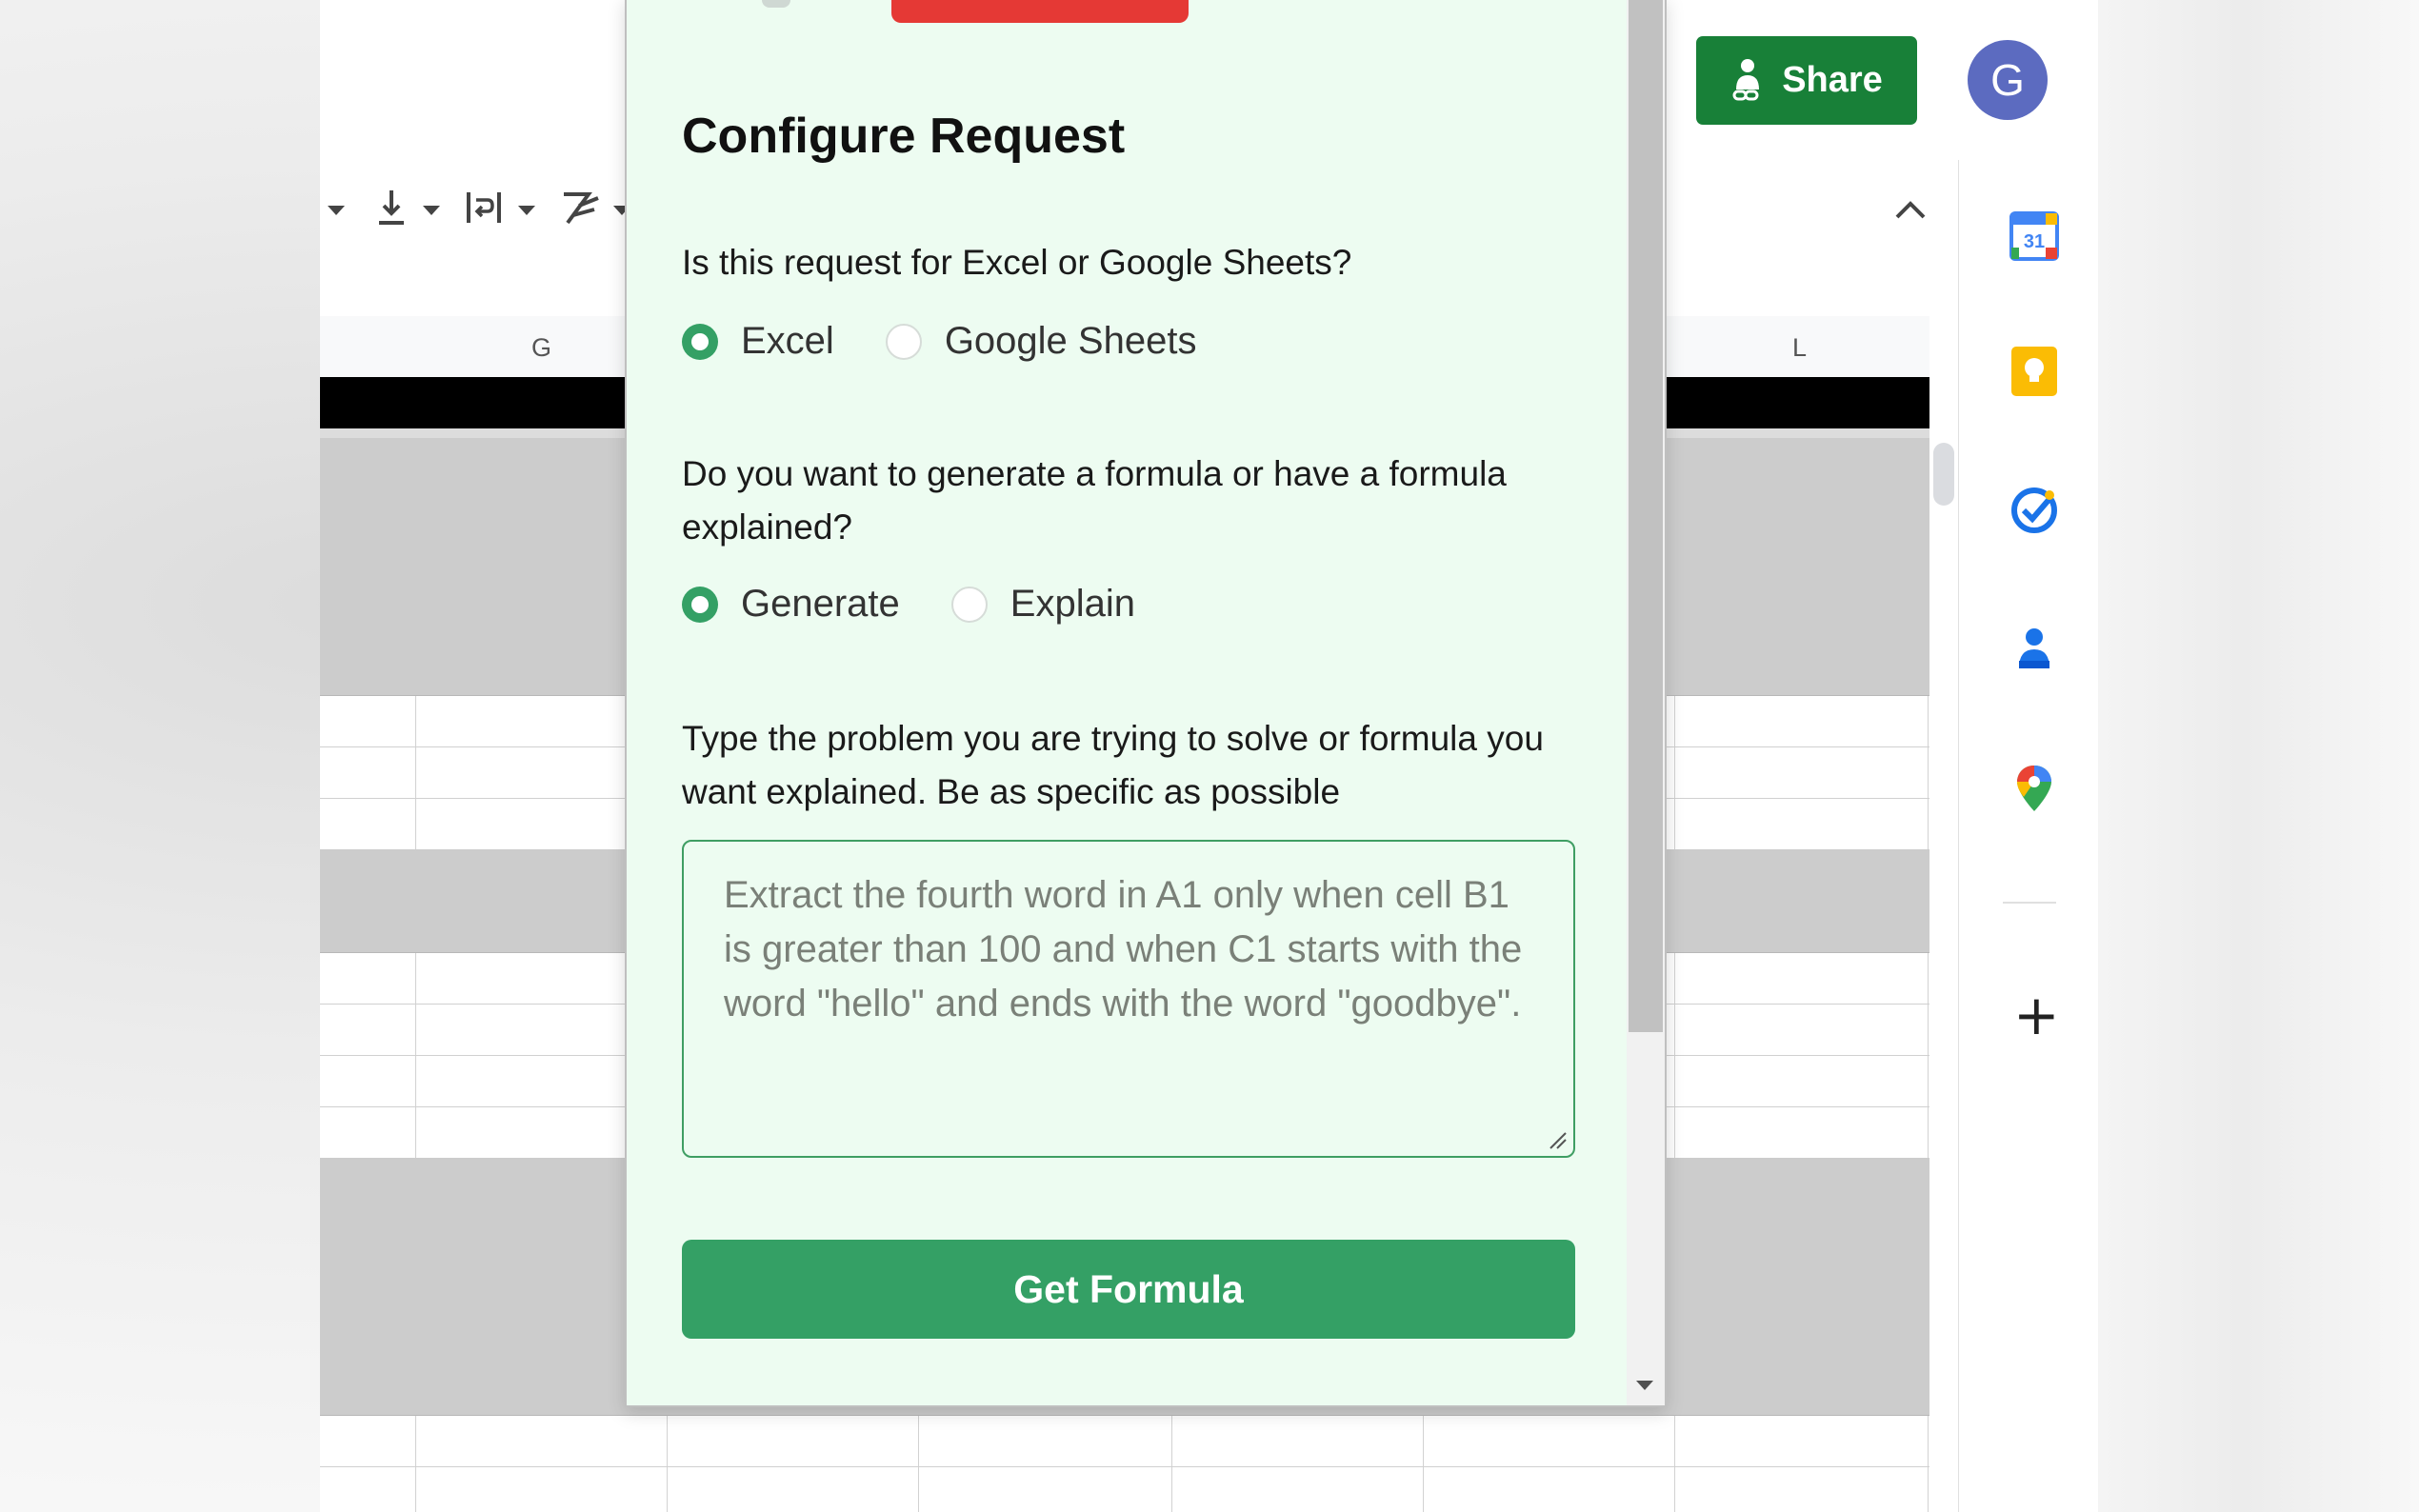 The image size is (2419, 1512). I want to click on text-rotation-icon, so click(581, 208).